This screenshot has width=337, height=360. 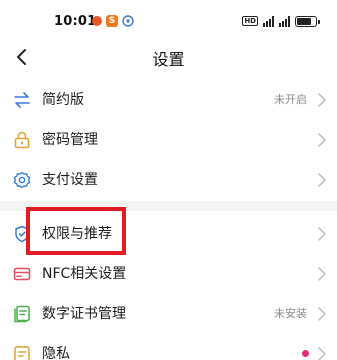 I want to click on section-divider, so click(x=168, y=206).